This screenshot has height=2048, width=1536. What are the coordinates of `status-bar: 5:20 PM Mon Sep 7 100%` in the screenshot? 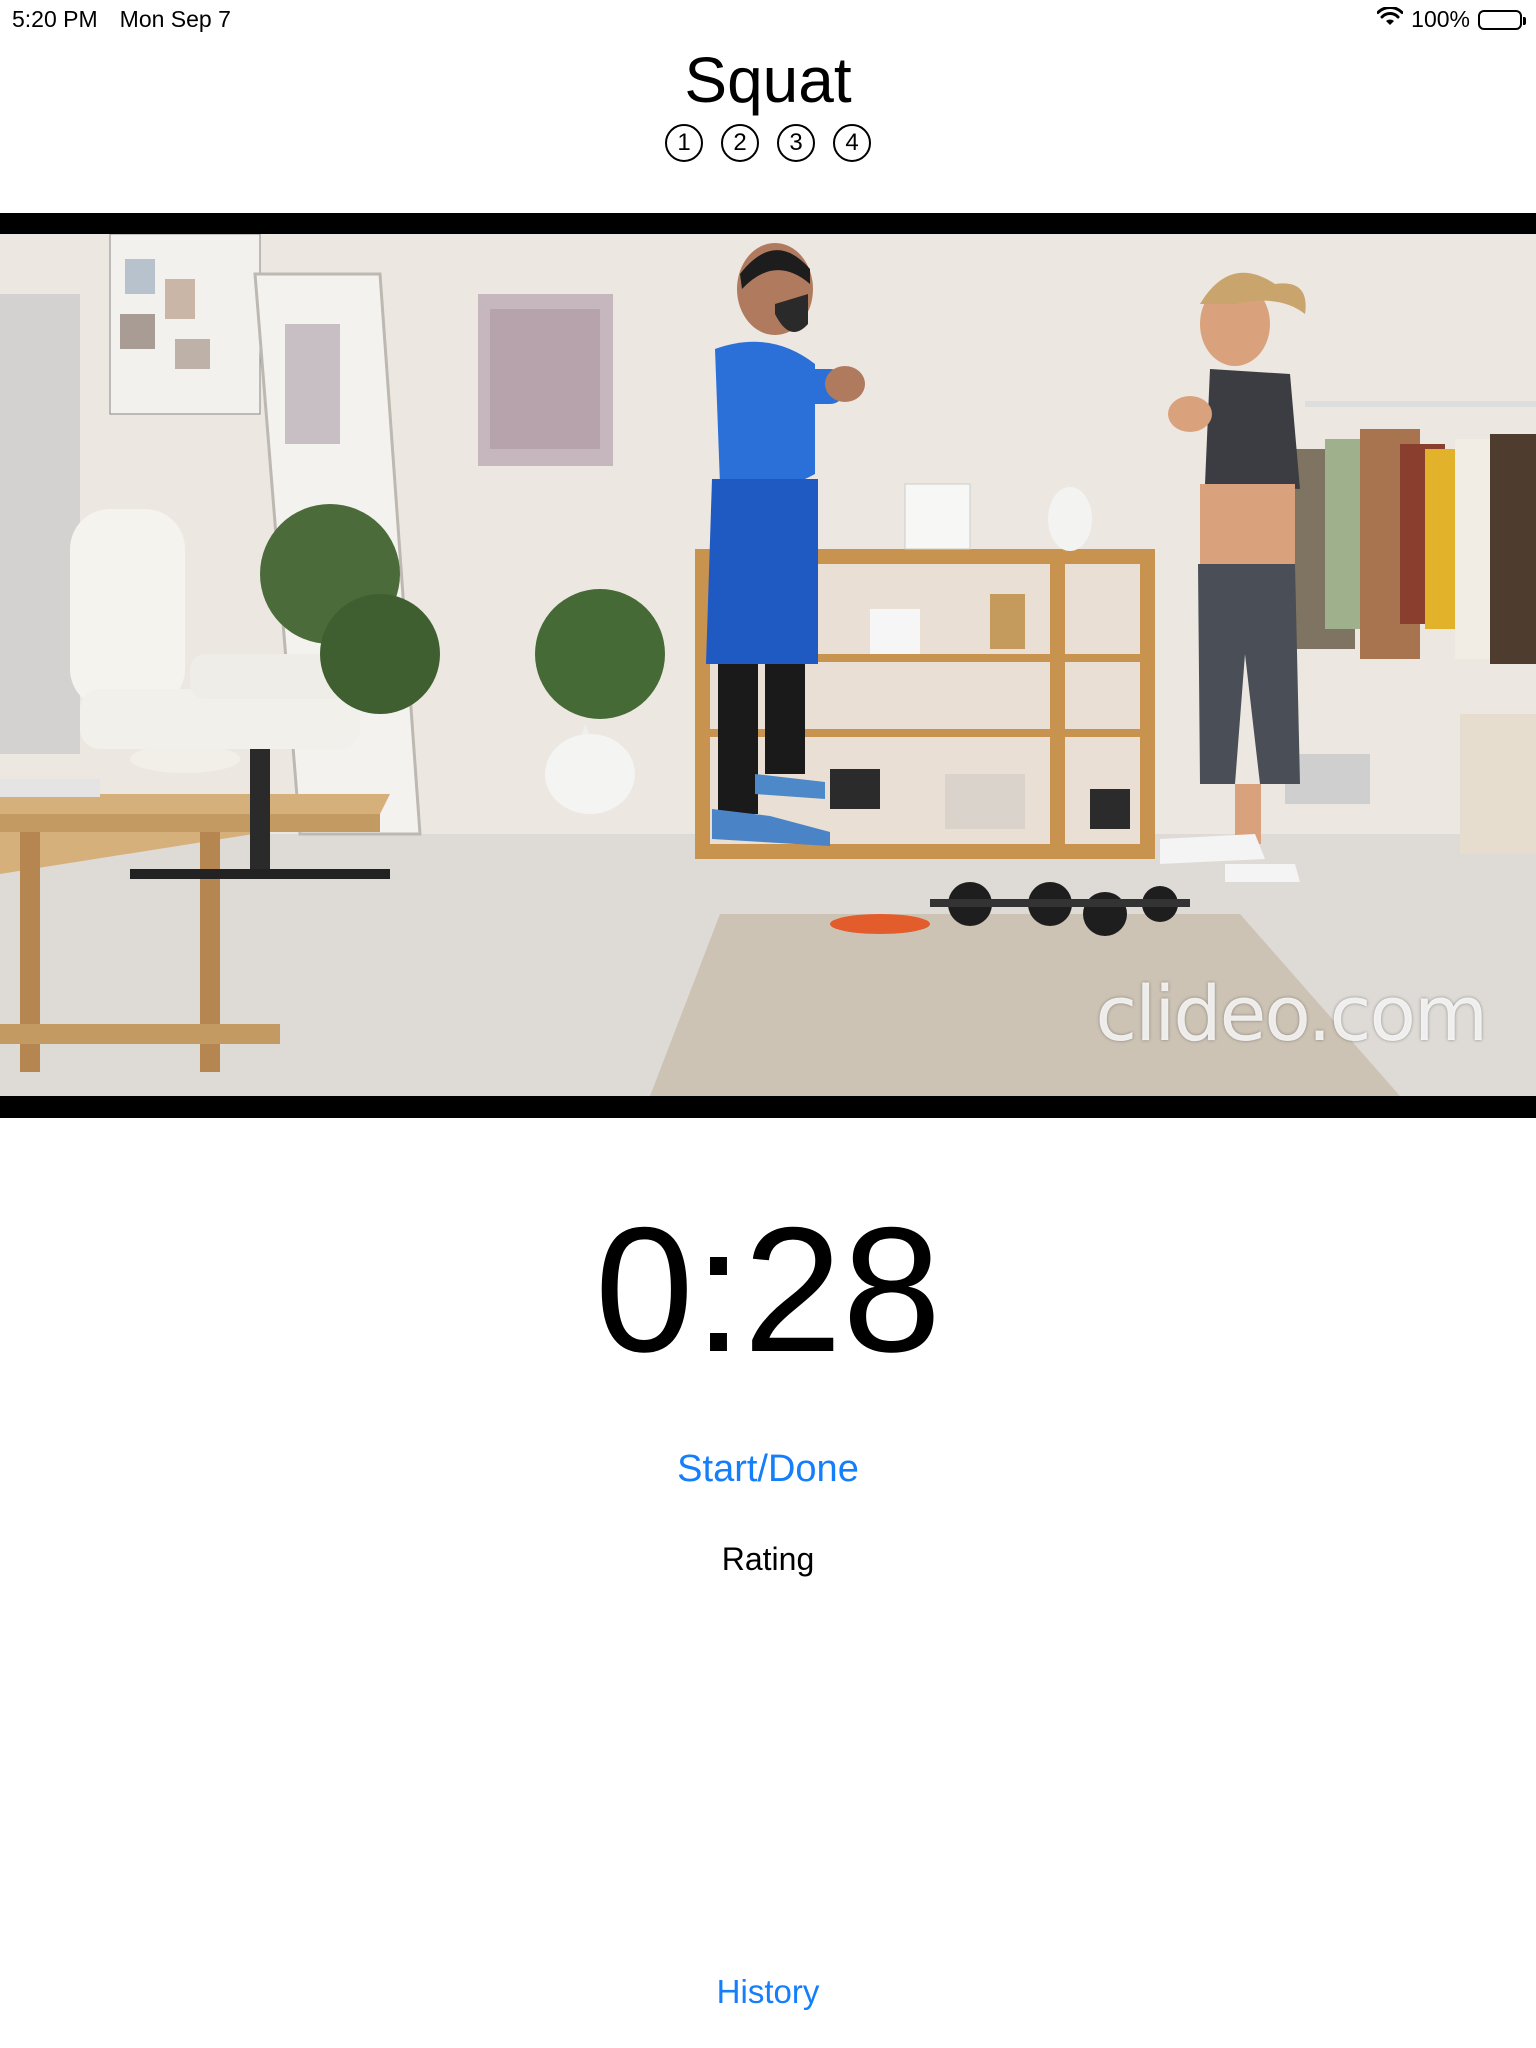 It's located at (768, 20).